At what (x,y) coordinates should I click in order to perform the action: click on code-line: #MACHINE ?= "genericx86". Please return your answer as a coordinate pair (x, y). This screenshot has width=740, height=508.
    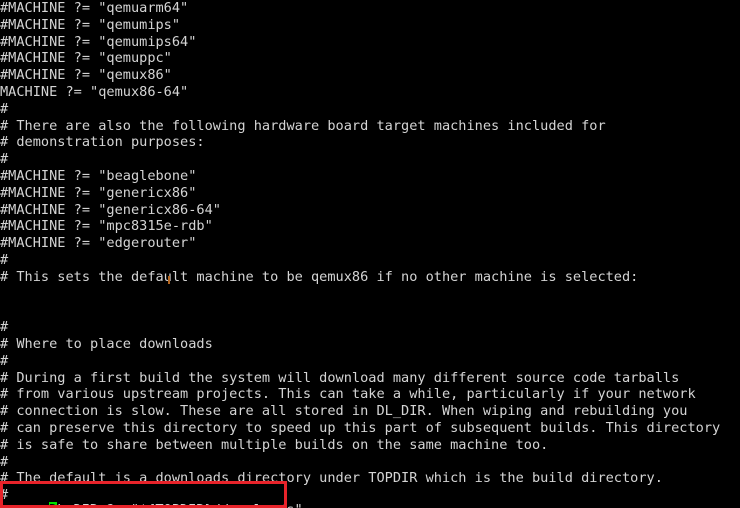
    Looking at the image, I should click on (98, 192).